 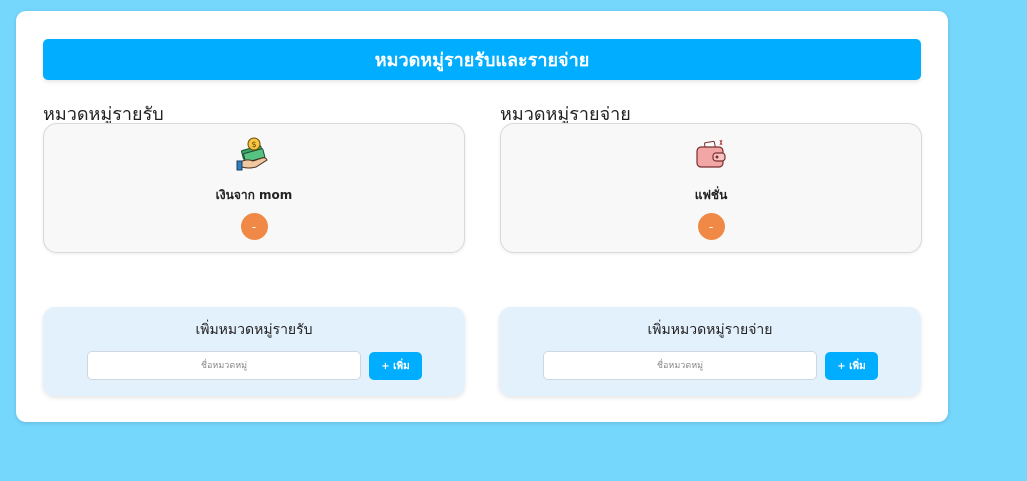 I want to click on income-category-name-input, so click(x=224, y=365).